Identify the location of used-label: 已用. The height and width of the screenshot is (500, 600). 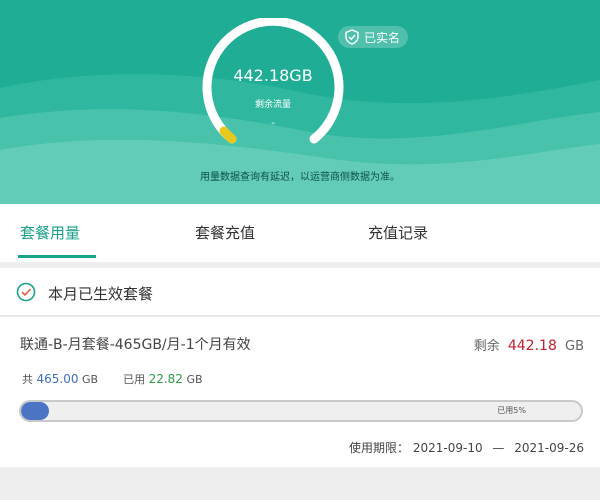
(134, 379).